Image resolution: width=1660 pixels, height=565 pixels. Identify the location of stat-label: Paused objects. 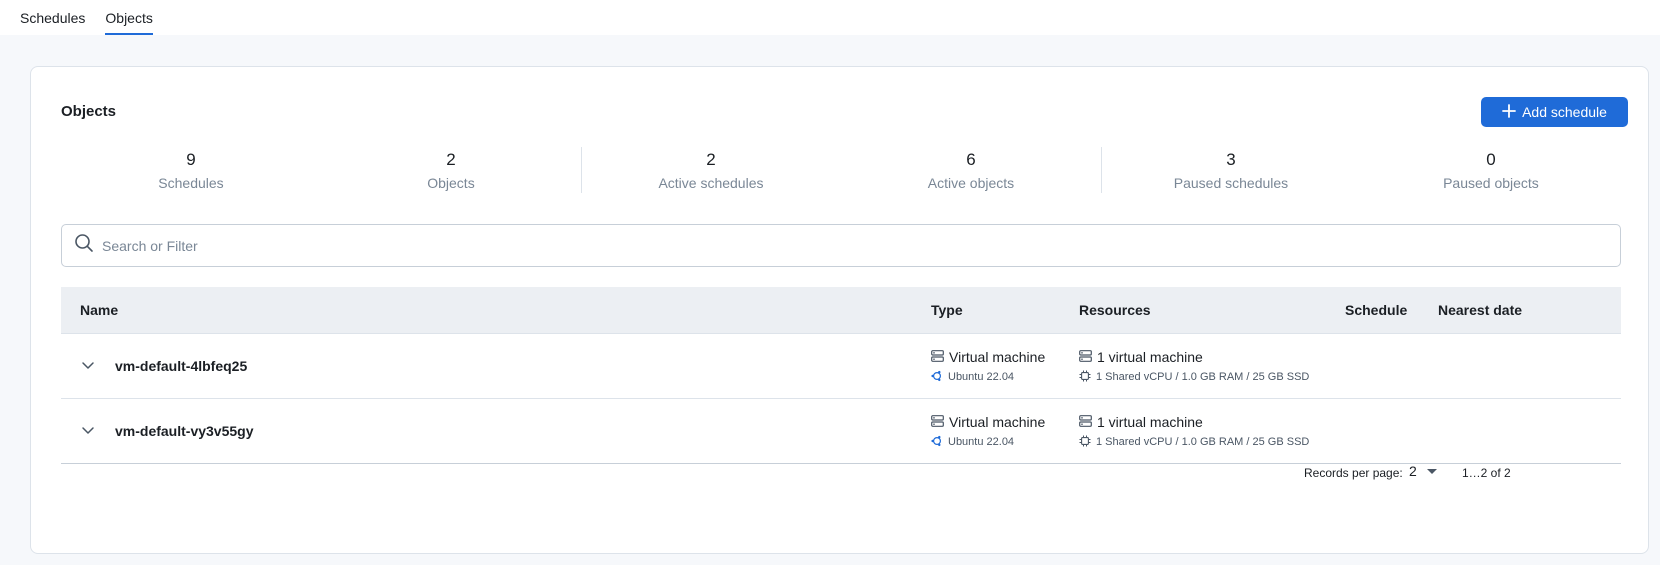
(1491, 183).